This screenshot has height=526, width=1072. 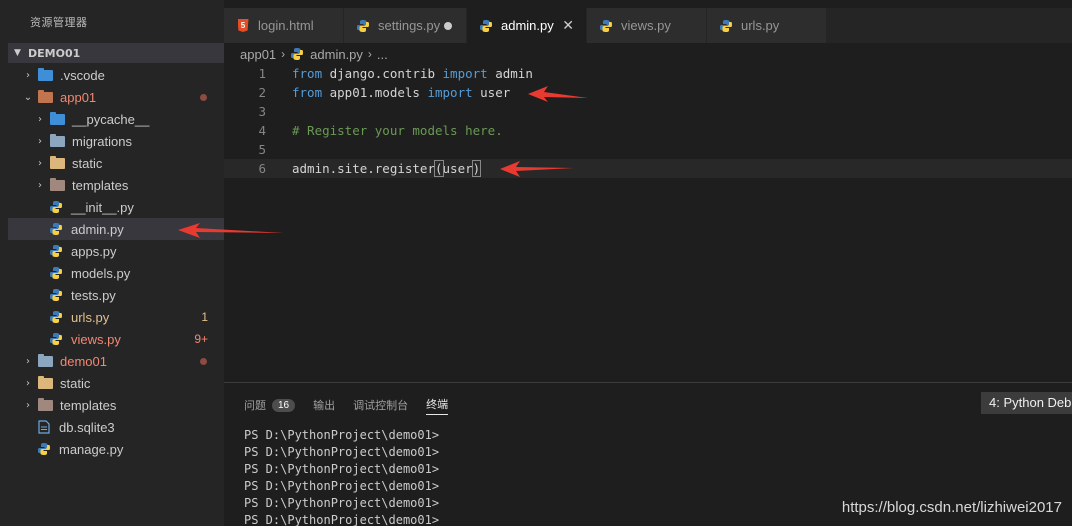 I want to click on tree-item-label: app01, so click(x=78, y=97).